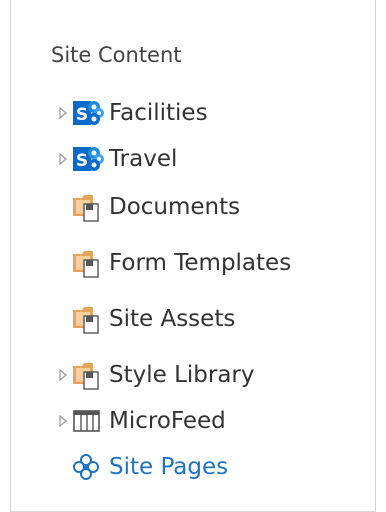 The image size is (386, 512). Describe the element at coordinates (169, 467) in the screenshot. I see `tree-item-label: Site Pages` at that location.